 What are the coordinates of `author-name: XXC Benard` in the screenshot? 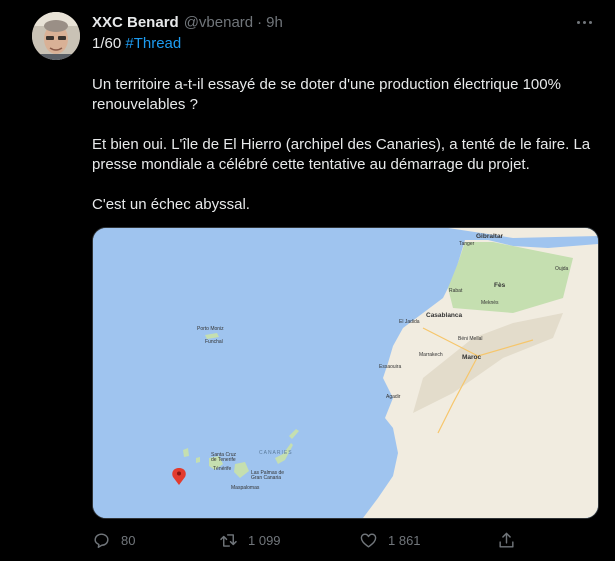 It's located at (135, 22).